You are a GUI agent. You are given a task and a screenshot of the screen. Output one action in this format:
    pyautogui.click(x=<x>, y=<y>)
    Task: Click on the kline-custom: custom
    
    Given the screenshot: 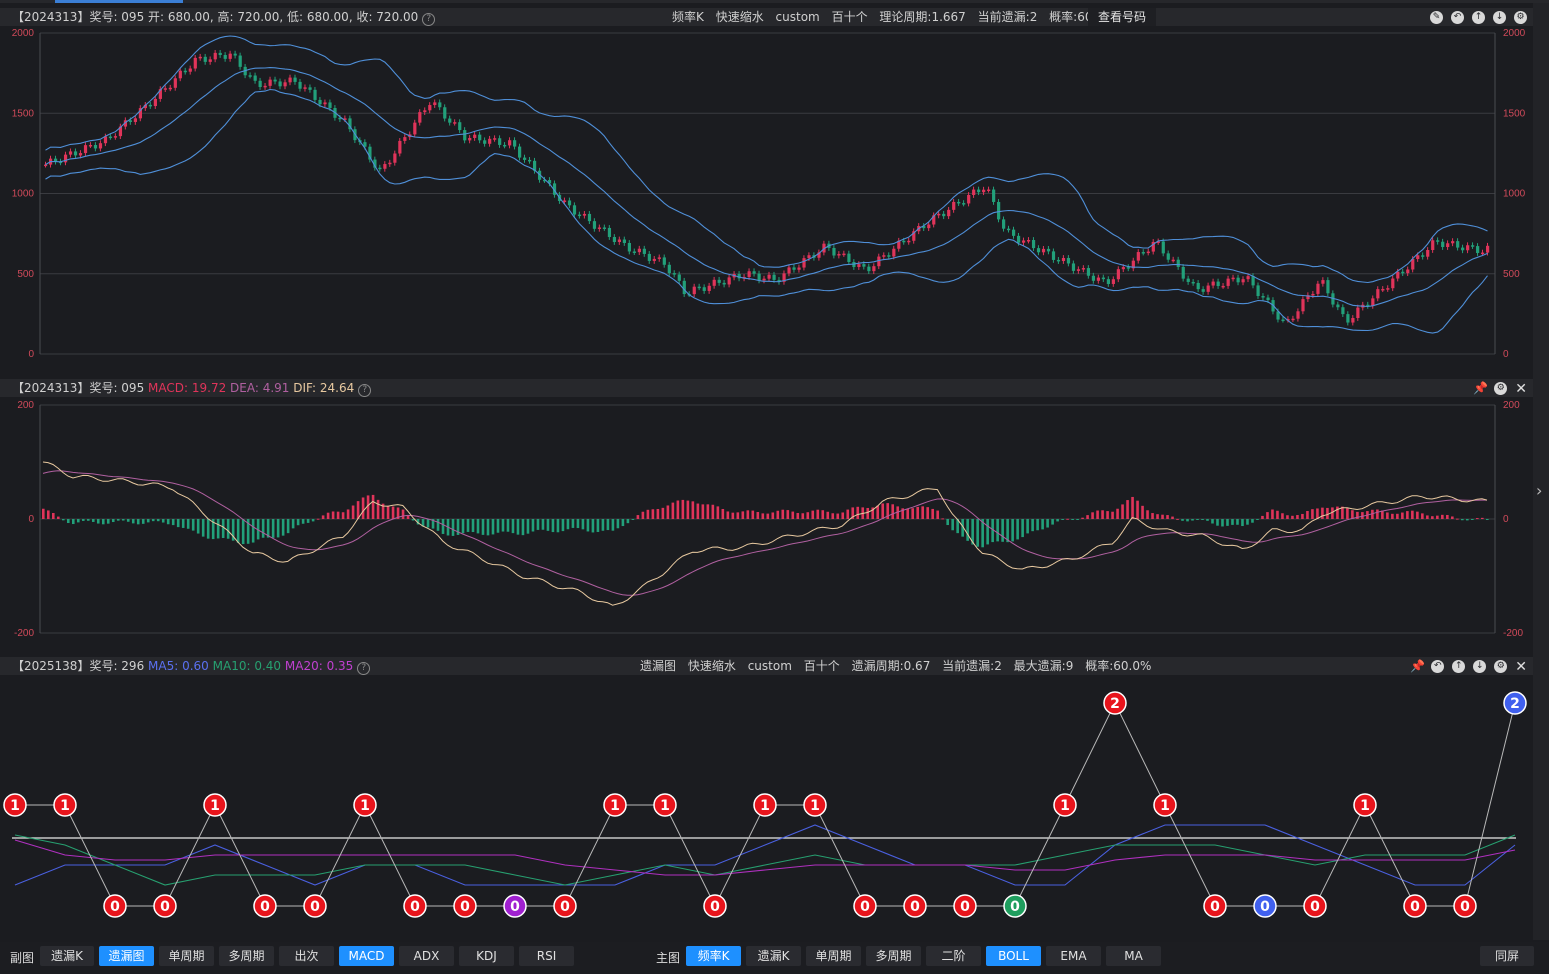 What is the action you would take?
    pyautogui.click(x=798, y=17)
    